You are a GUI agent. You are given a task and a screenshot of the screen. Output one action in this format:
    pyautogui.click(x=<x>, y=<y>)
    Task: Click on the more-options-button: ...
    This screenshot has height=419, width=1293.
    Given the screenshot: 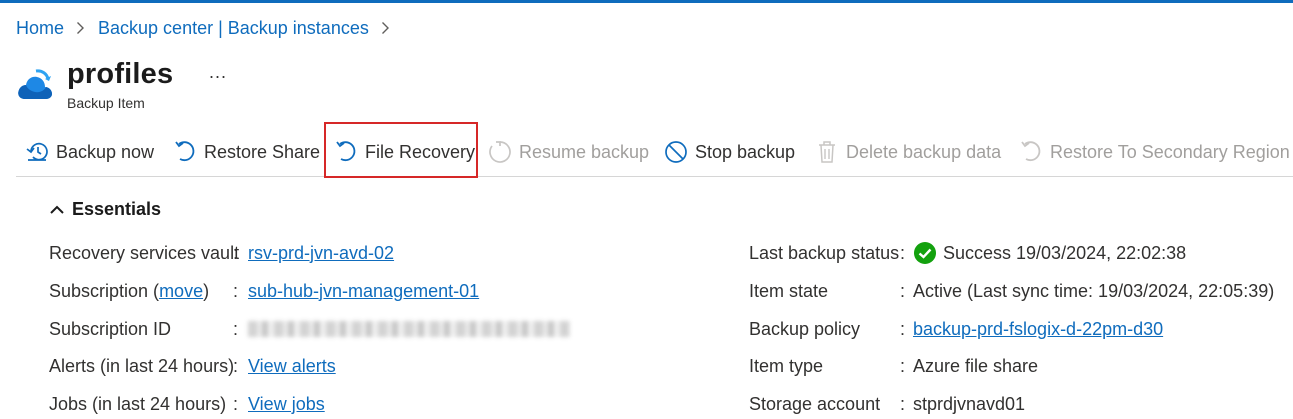 What is the action you would take?
    pyautogui.click(x=218, y=72)
    